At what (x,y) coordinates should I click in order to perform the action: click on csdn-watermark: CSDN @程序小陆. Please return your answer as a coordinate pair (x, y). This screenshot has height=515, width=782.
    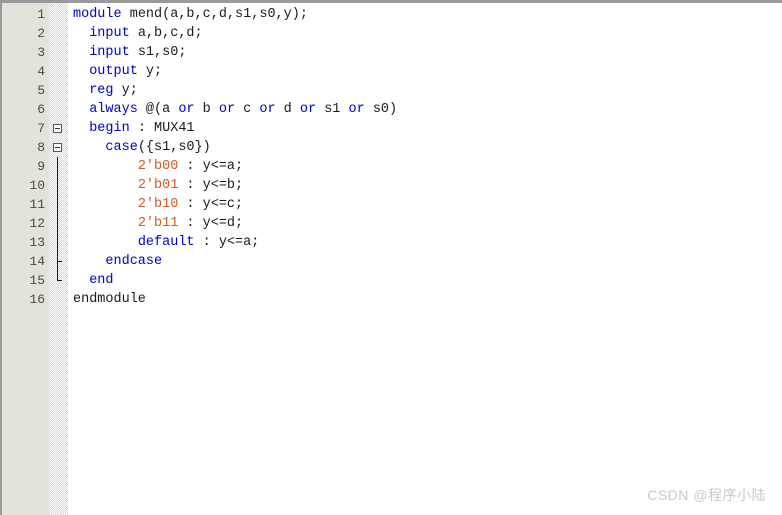
    Looking at the image, I should click on (706, 495).